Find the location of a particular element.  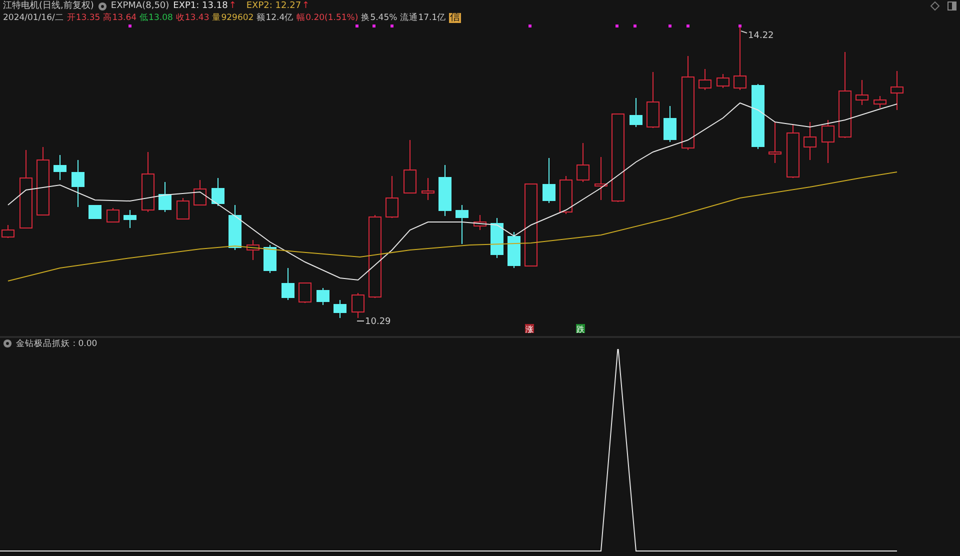

panel-icon is located at coordinates (952, 6).